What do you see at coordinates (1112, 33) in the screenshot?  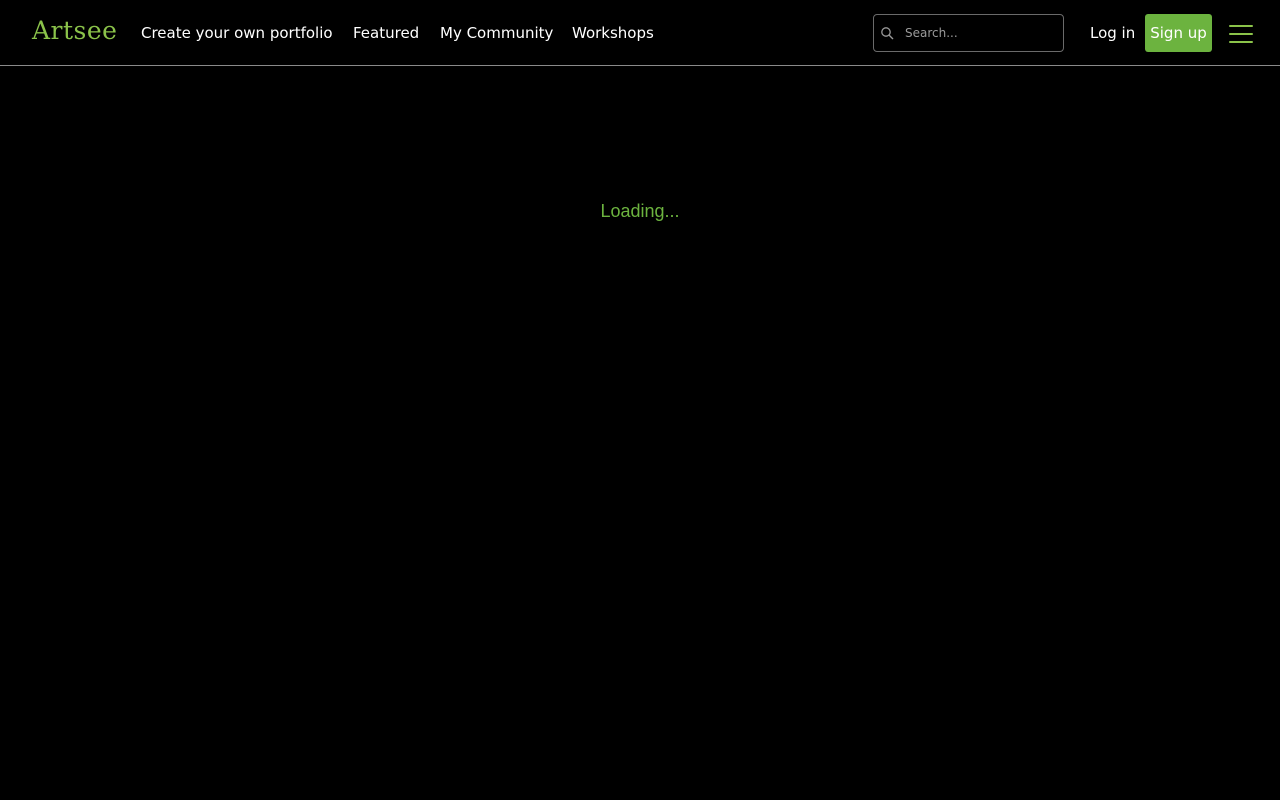 I see `login-link: Log in` at bounding box center [1112, 33].